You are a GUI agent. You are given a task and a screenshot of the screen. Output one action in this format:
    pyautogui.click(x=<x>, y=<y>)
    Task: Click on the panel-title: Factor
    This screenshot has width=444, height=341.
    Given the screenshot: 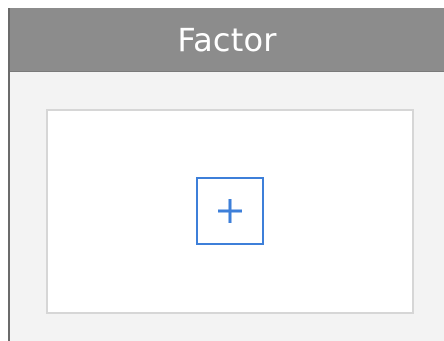 What is the action you would take?
    pyautogui.click(x=227, y=39)
    